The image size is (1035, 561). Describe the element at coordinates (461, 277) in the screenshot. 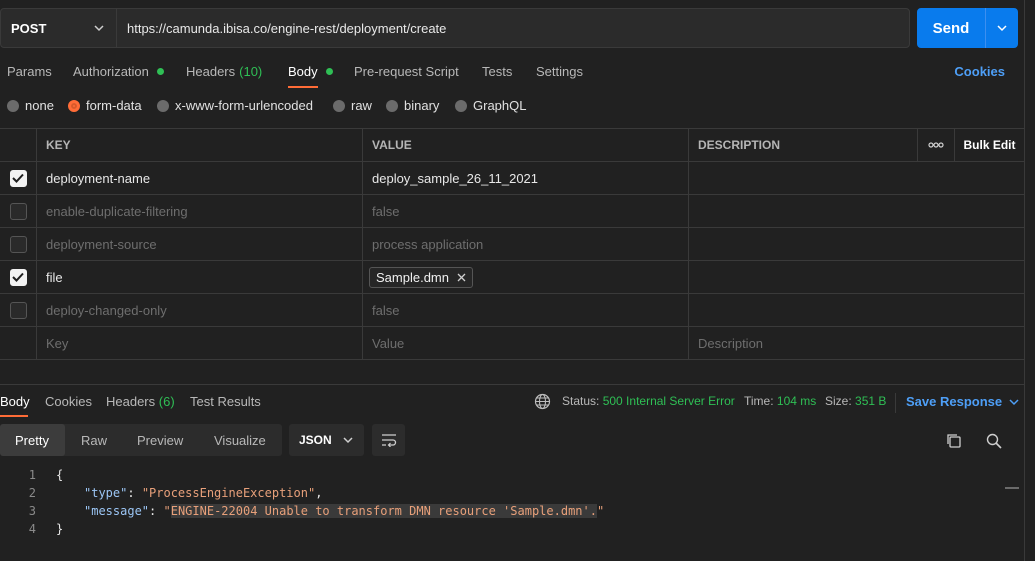

I see `close-icon` at that location.